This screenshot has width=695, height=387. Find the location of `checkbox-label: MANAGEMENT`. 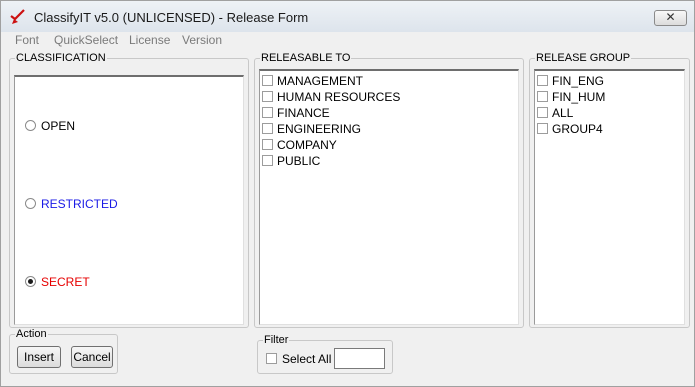

checkbox-label: MANAGEMENT is located at coordinates (320, 81).